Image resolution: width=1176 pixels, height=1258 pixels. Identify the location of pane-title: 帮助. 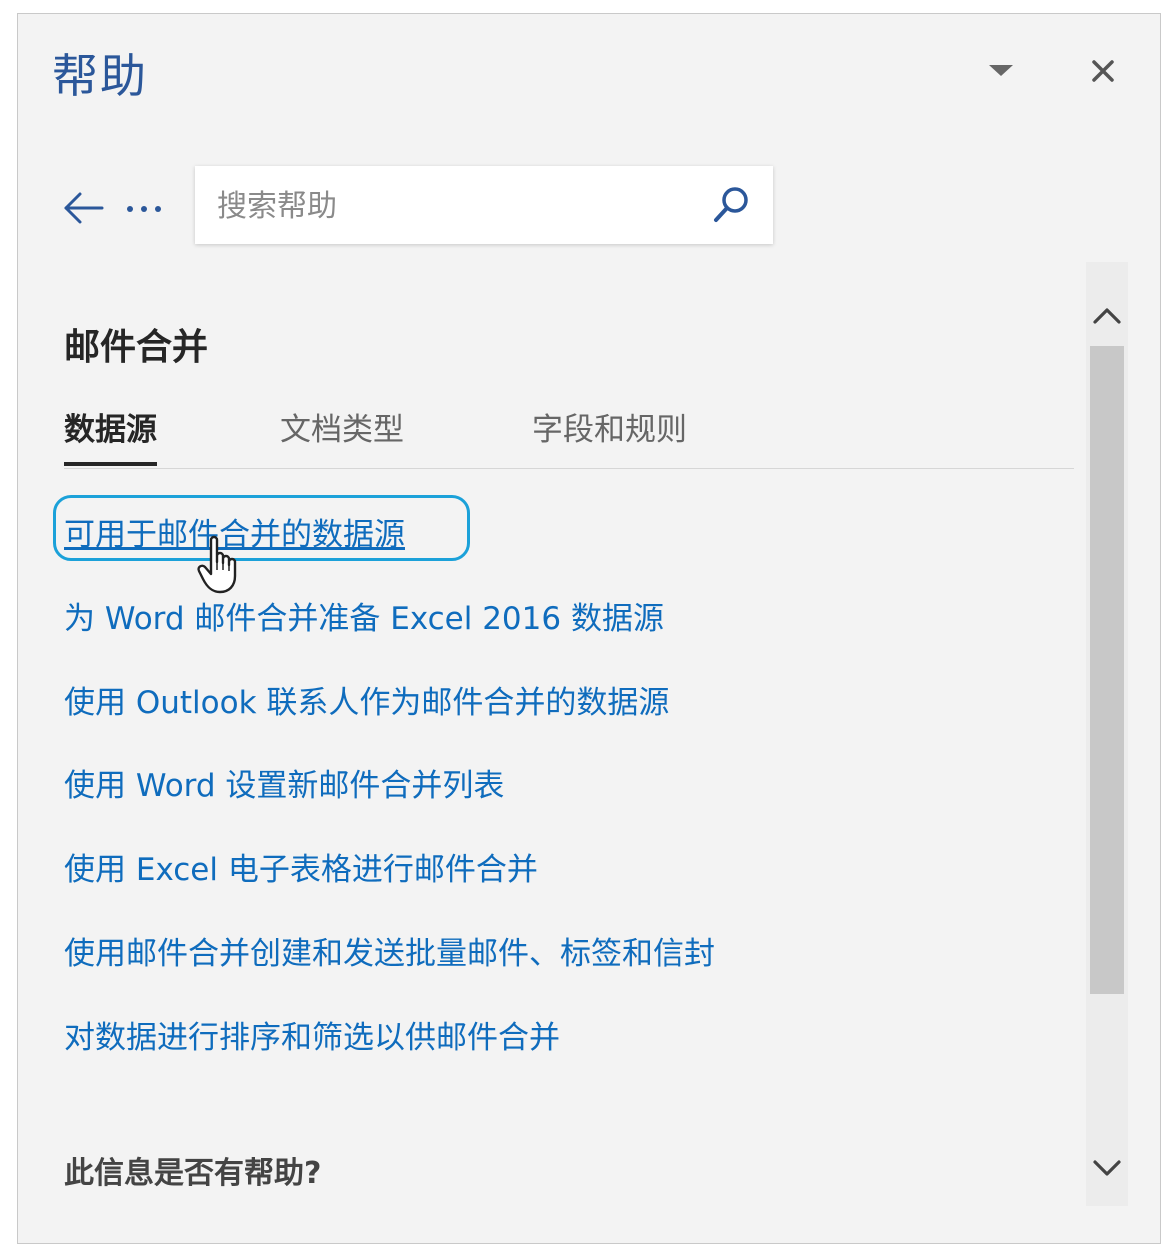
(100, 76).